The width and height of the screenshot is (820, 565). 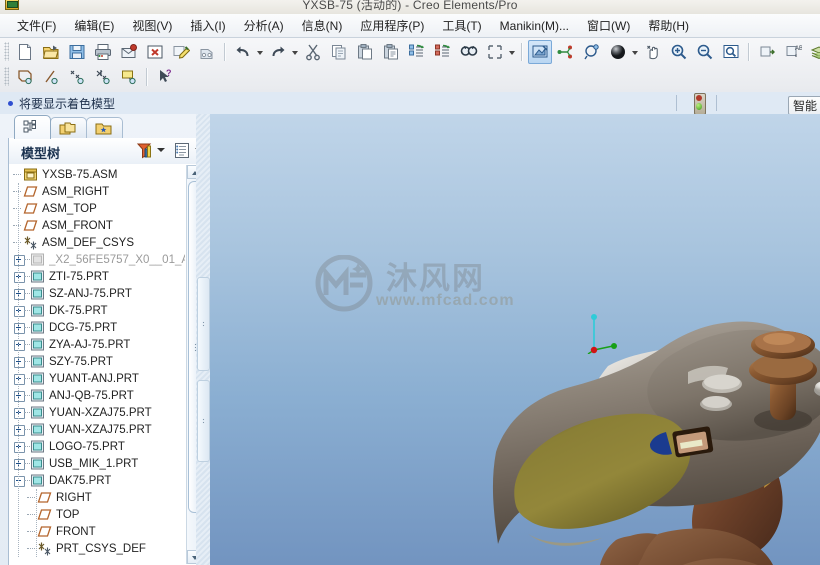 I want to click on close-window-icon, so click(x=155, y=52).